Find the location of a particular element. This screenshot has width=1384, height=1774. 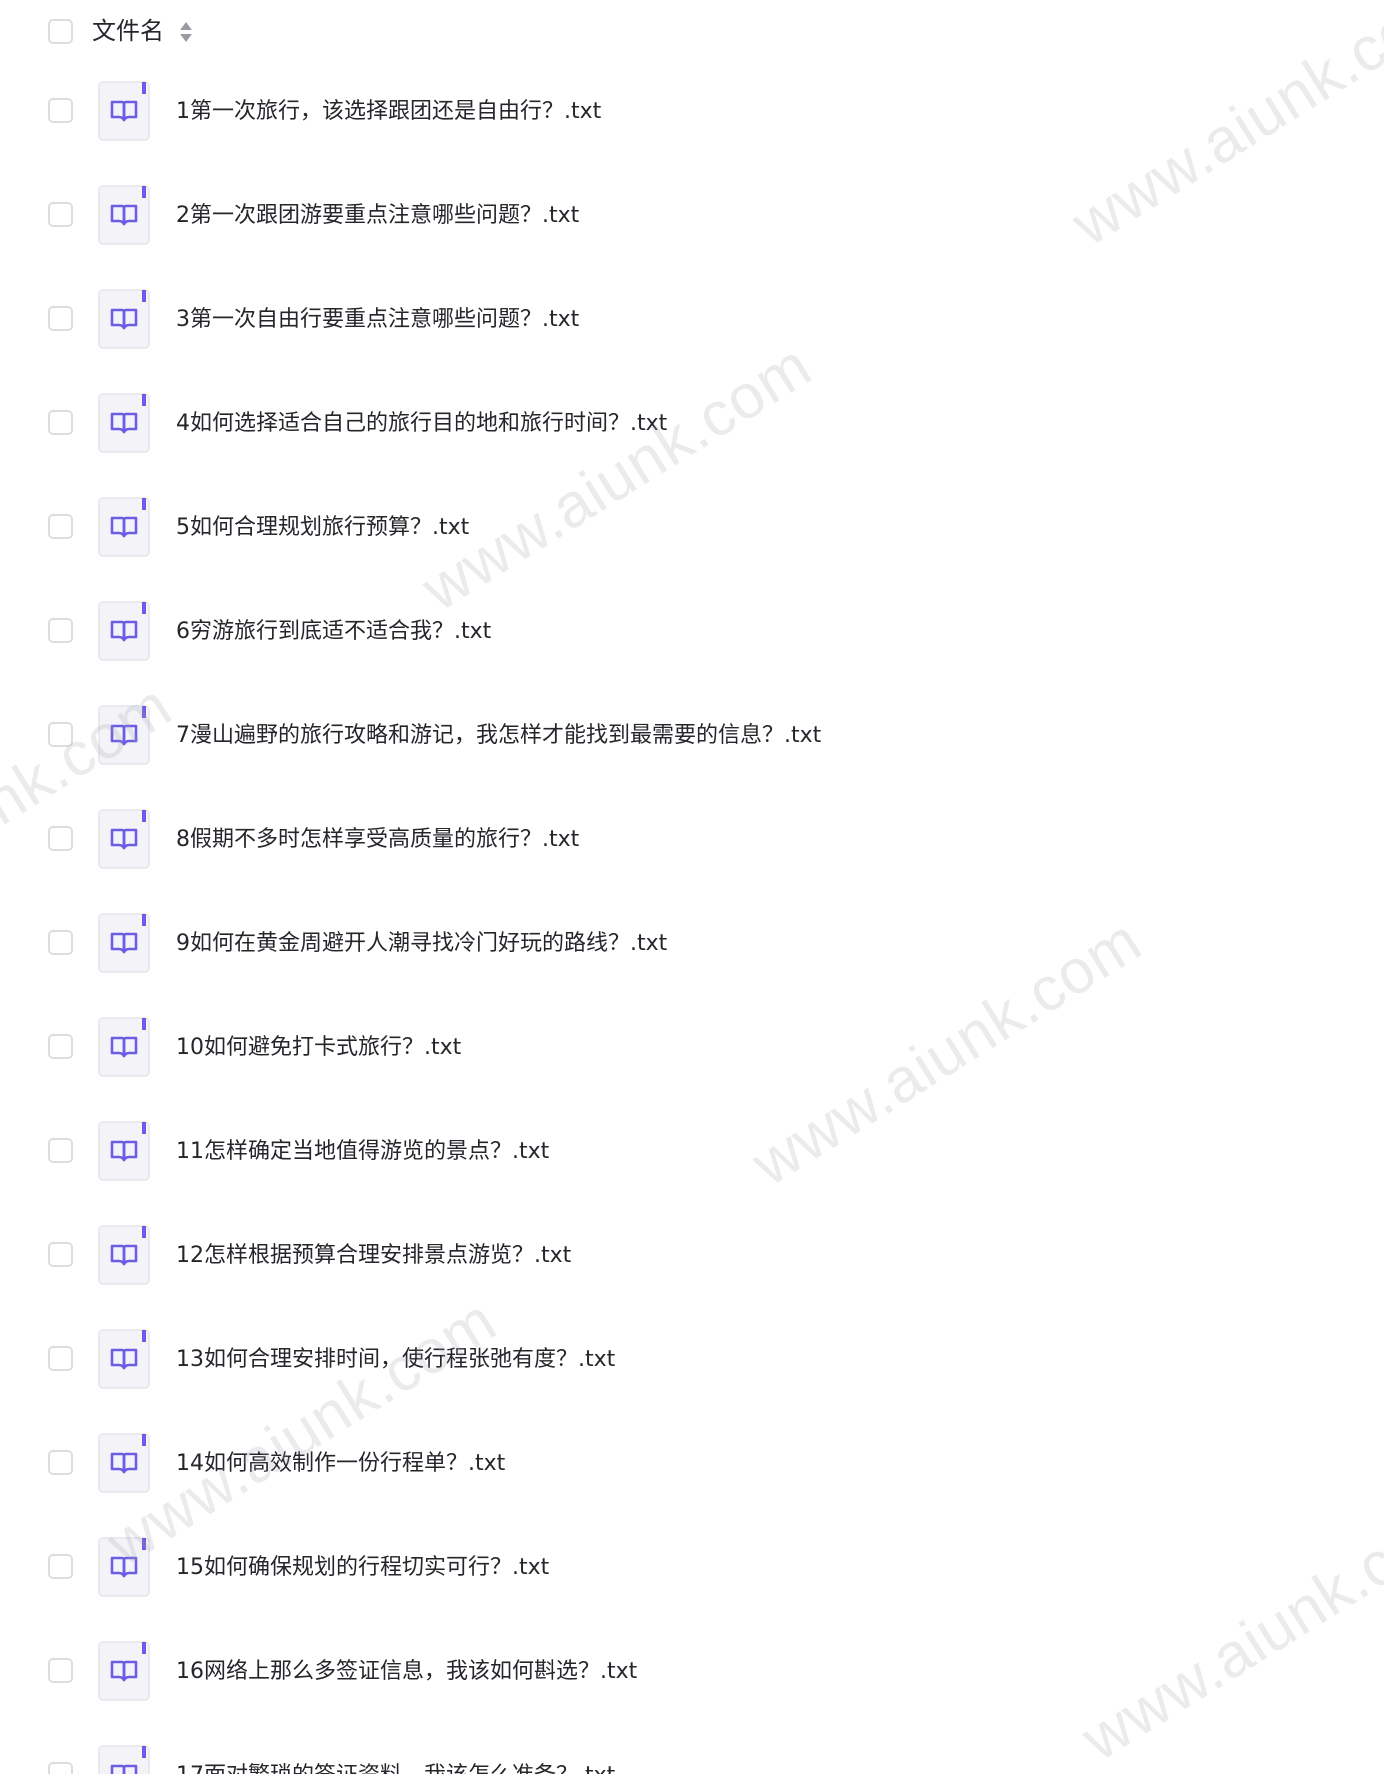

file-row: 1第一次旅行，该选择跟团还是自由行？.txt is located at coordinates (692, 116).